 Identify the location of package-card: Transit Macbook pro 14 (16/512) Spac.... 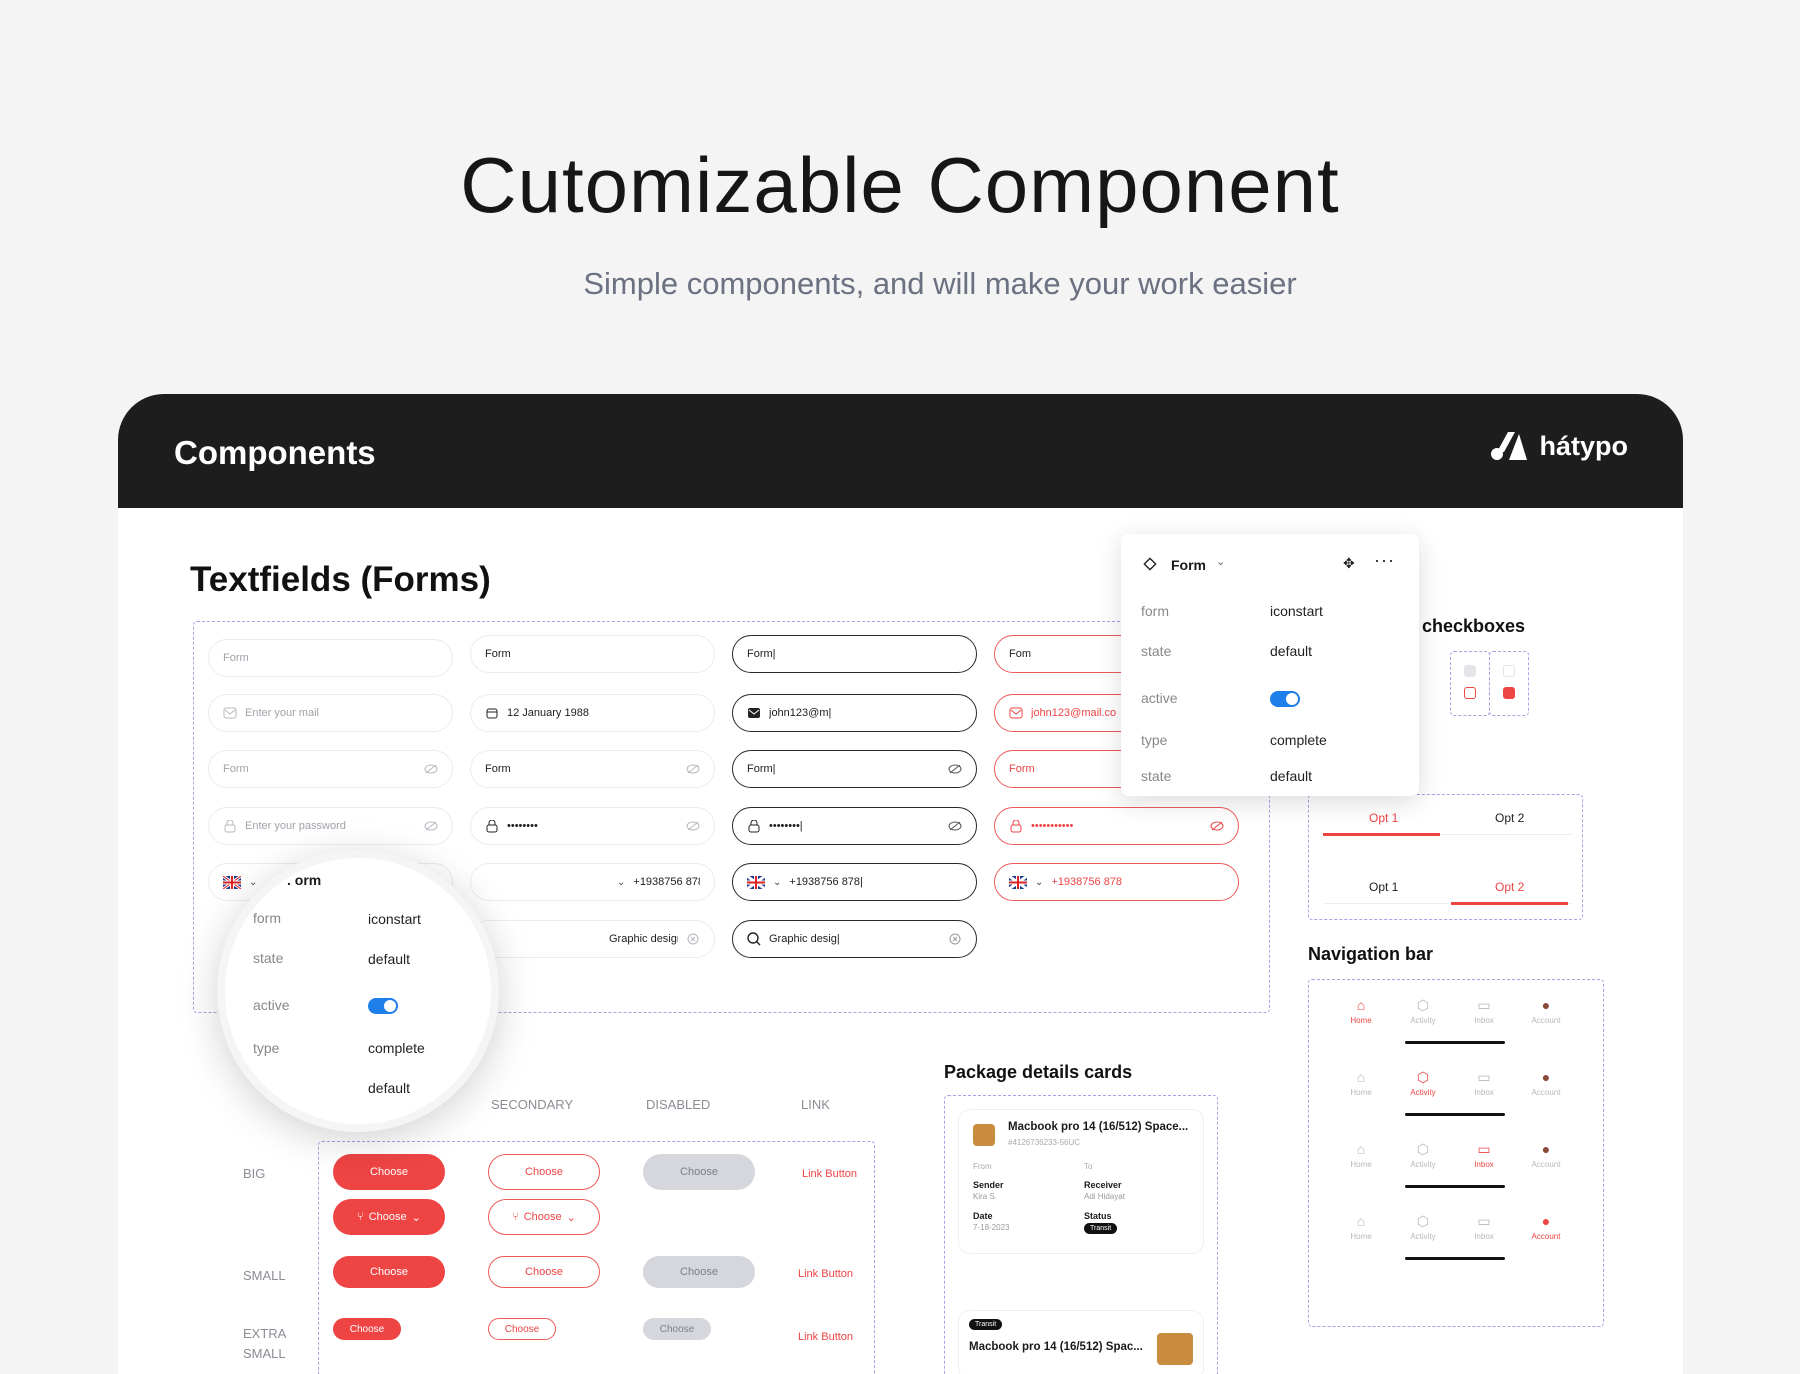
(1081, 1342).